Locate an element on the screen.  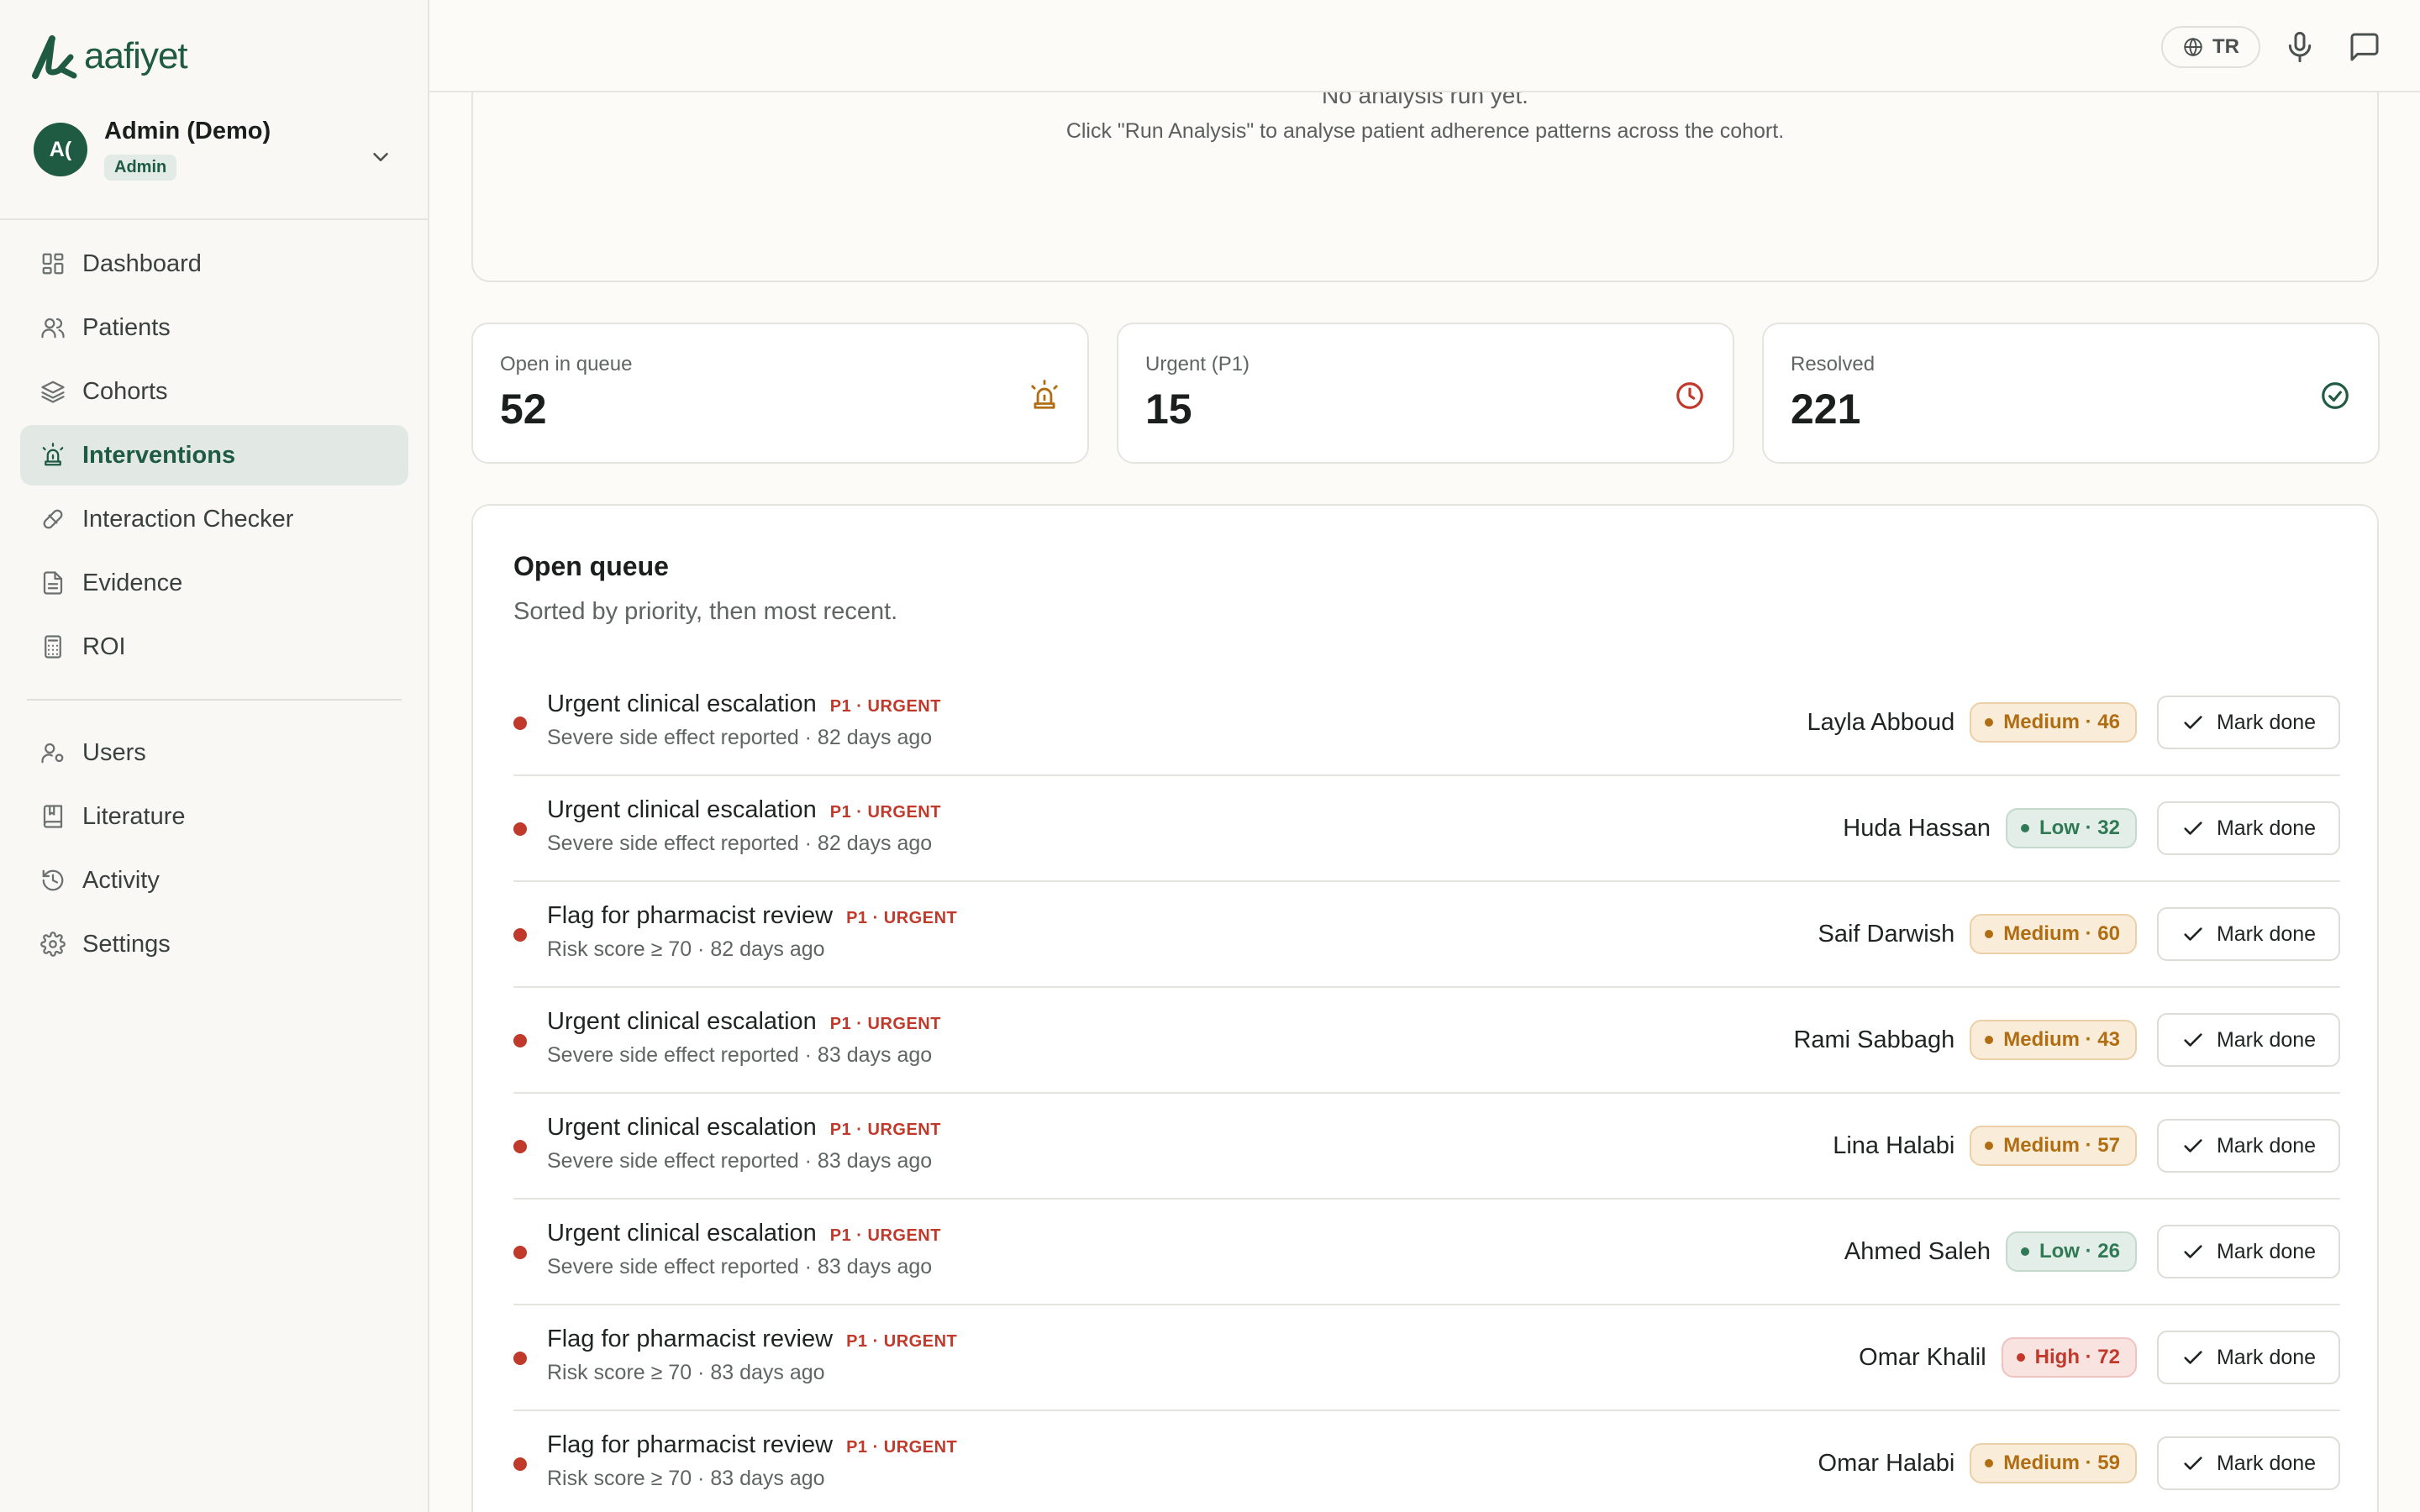
risk-badge: Medium · 60 is located at coordinates (2053, 934).